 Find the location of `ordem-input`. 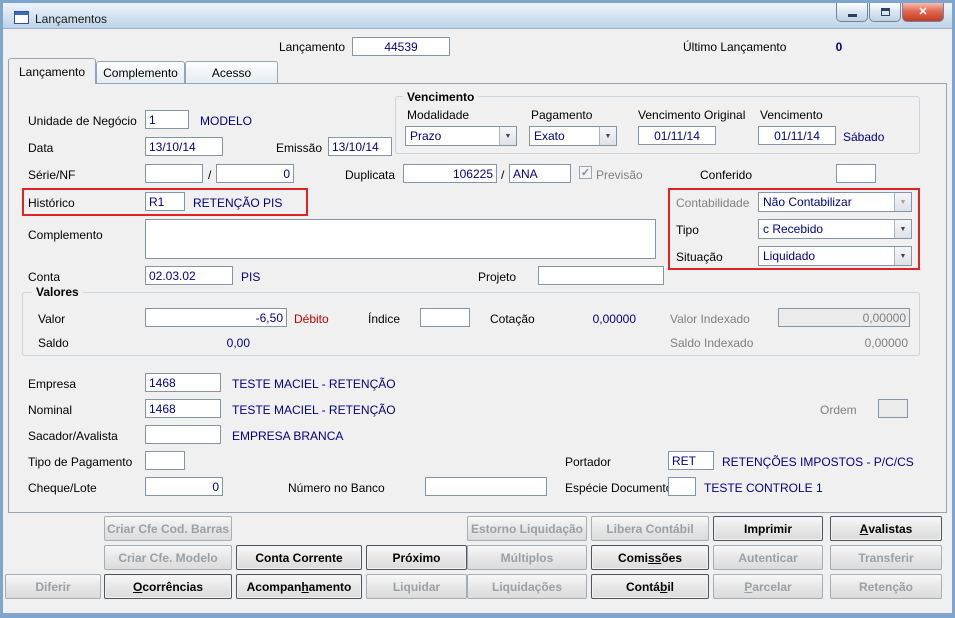

ordem-input is located at coordinates (893, 408).